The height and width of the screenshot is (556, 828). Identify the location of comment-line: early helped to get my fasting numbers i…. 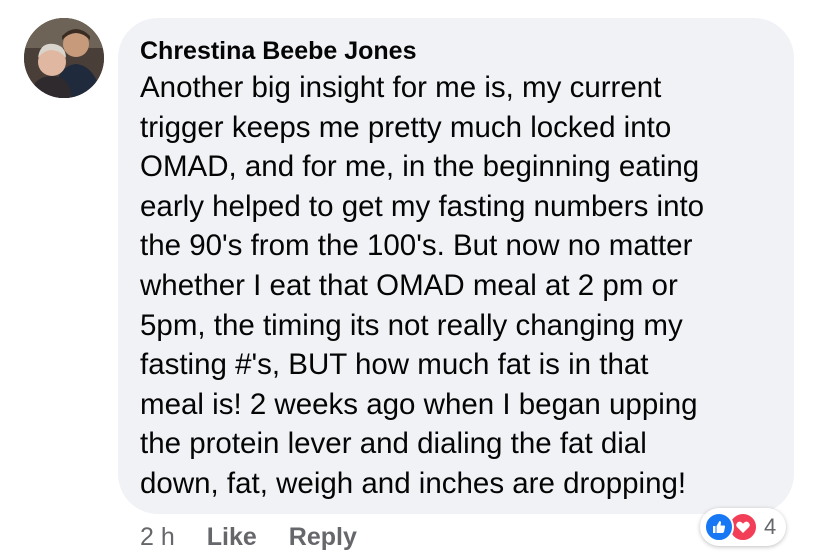
(422, 206).